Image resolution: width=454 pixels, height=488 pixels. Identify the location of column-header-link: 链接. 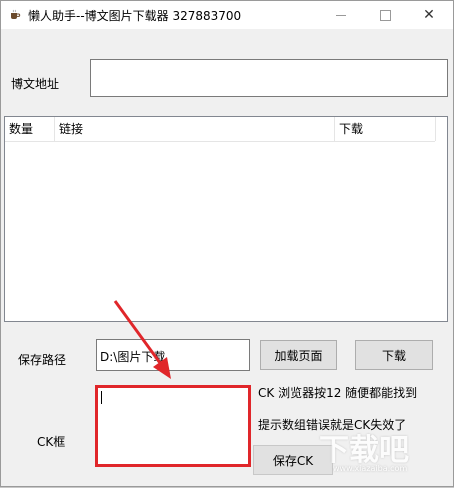
(195, 129).